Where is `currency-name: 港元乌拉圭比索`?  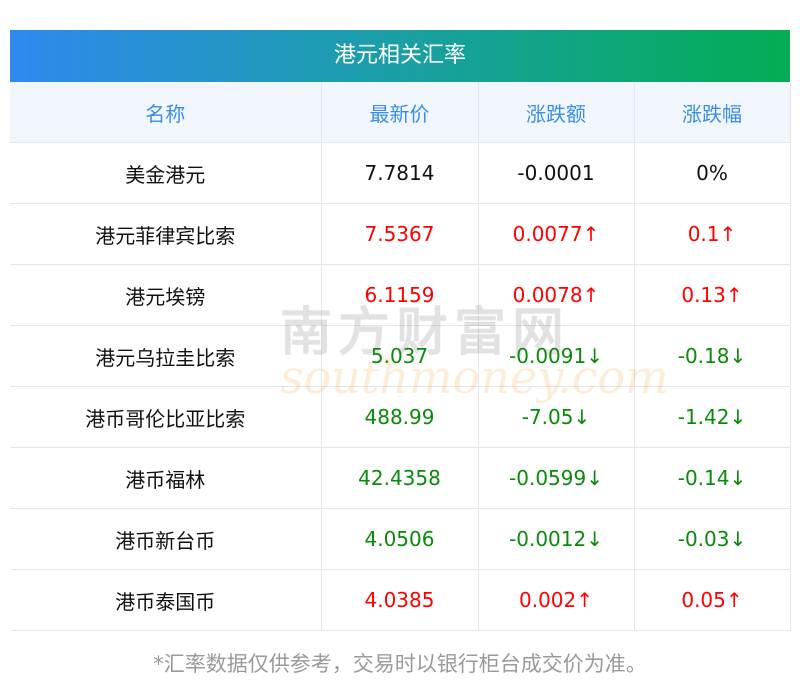
currency-name: 港元乌拉圭比索 is located at coordinates (165, 356).